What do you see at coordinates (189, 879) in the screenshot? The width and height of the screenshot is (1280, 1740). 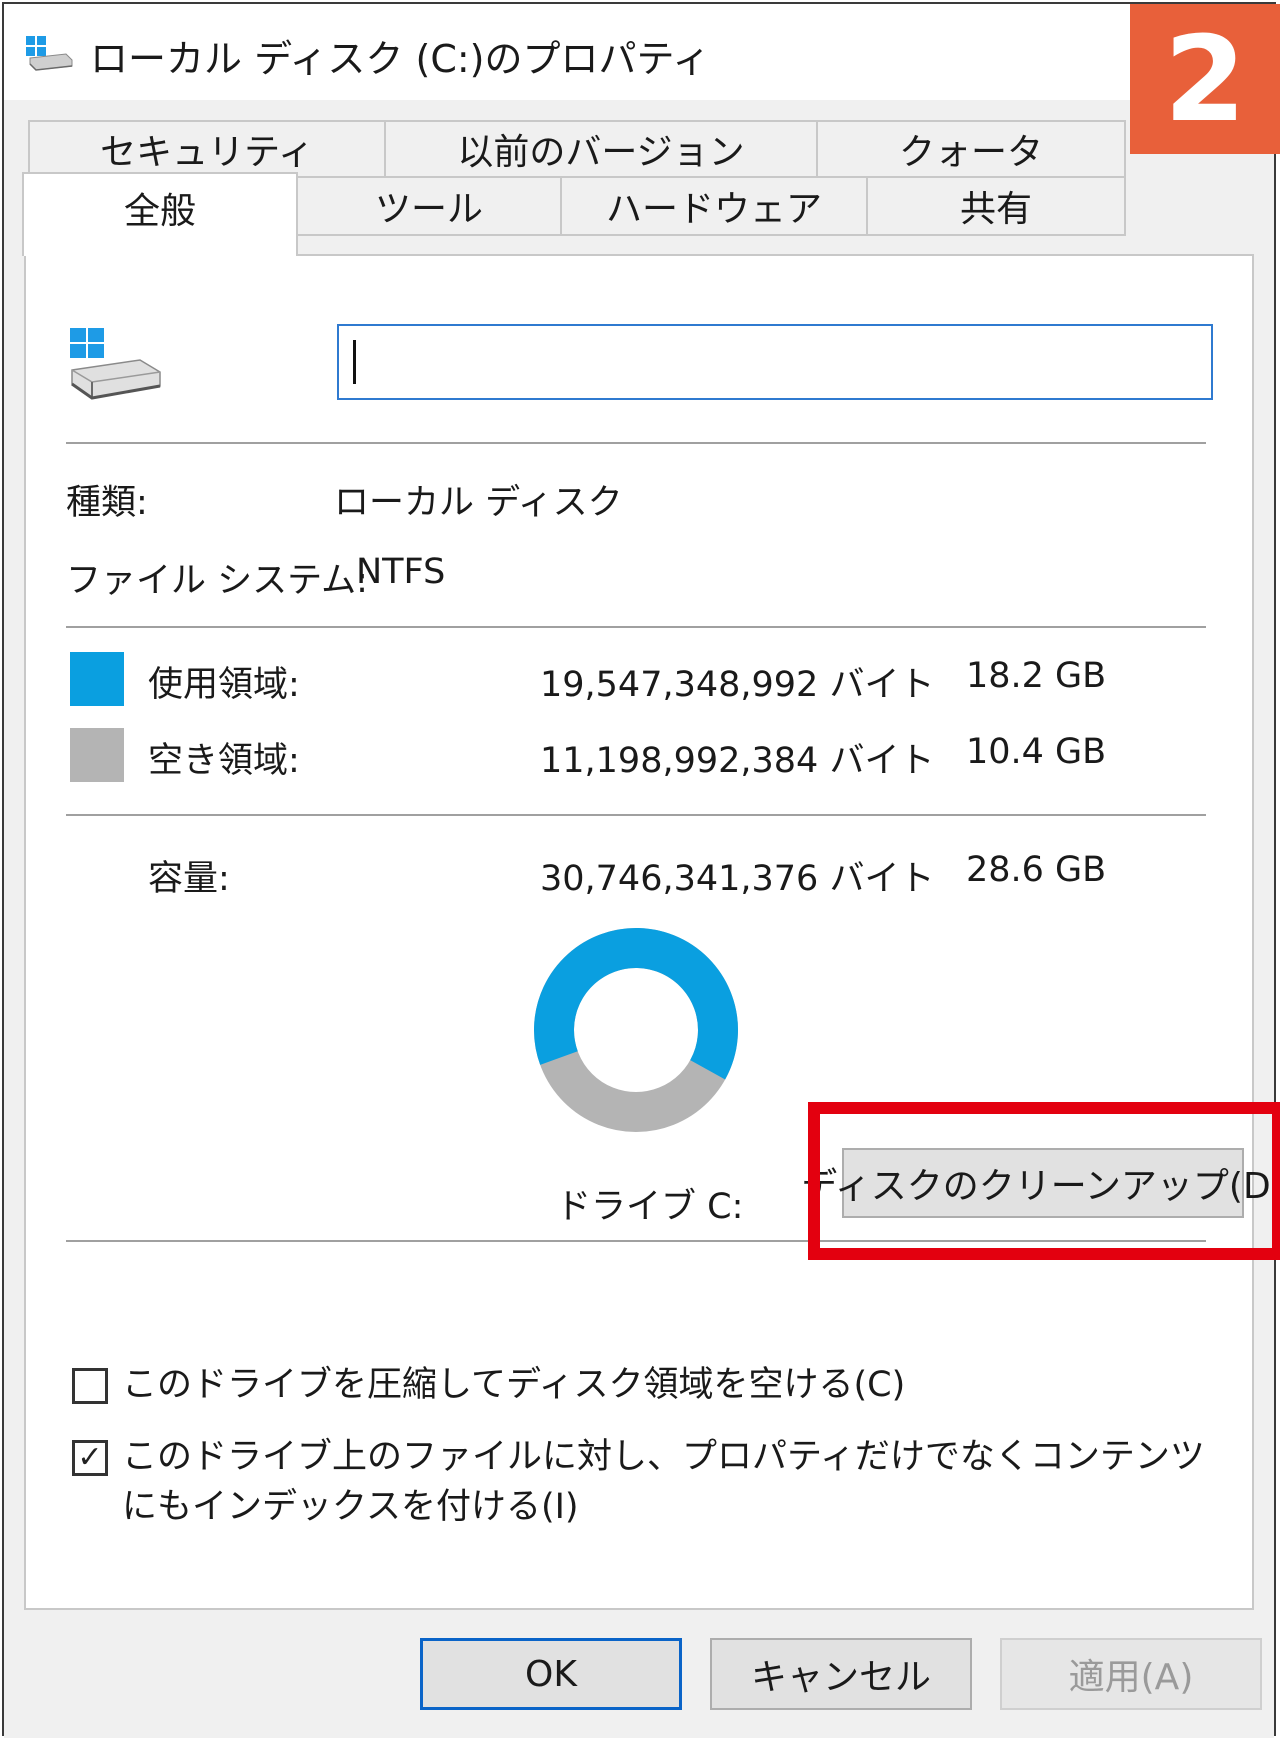 I see `capacity-label: 容量:` at bounding box center [189, 879].